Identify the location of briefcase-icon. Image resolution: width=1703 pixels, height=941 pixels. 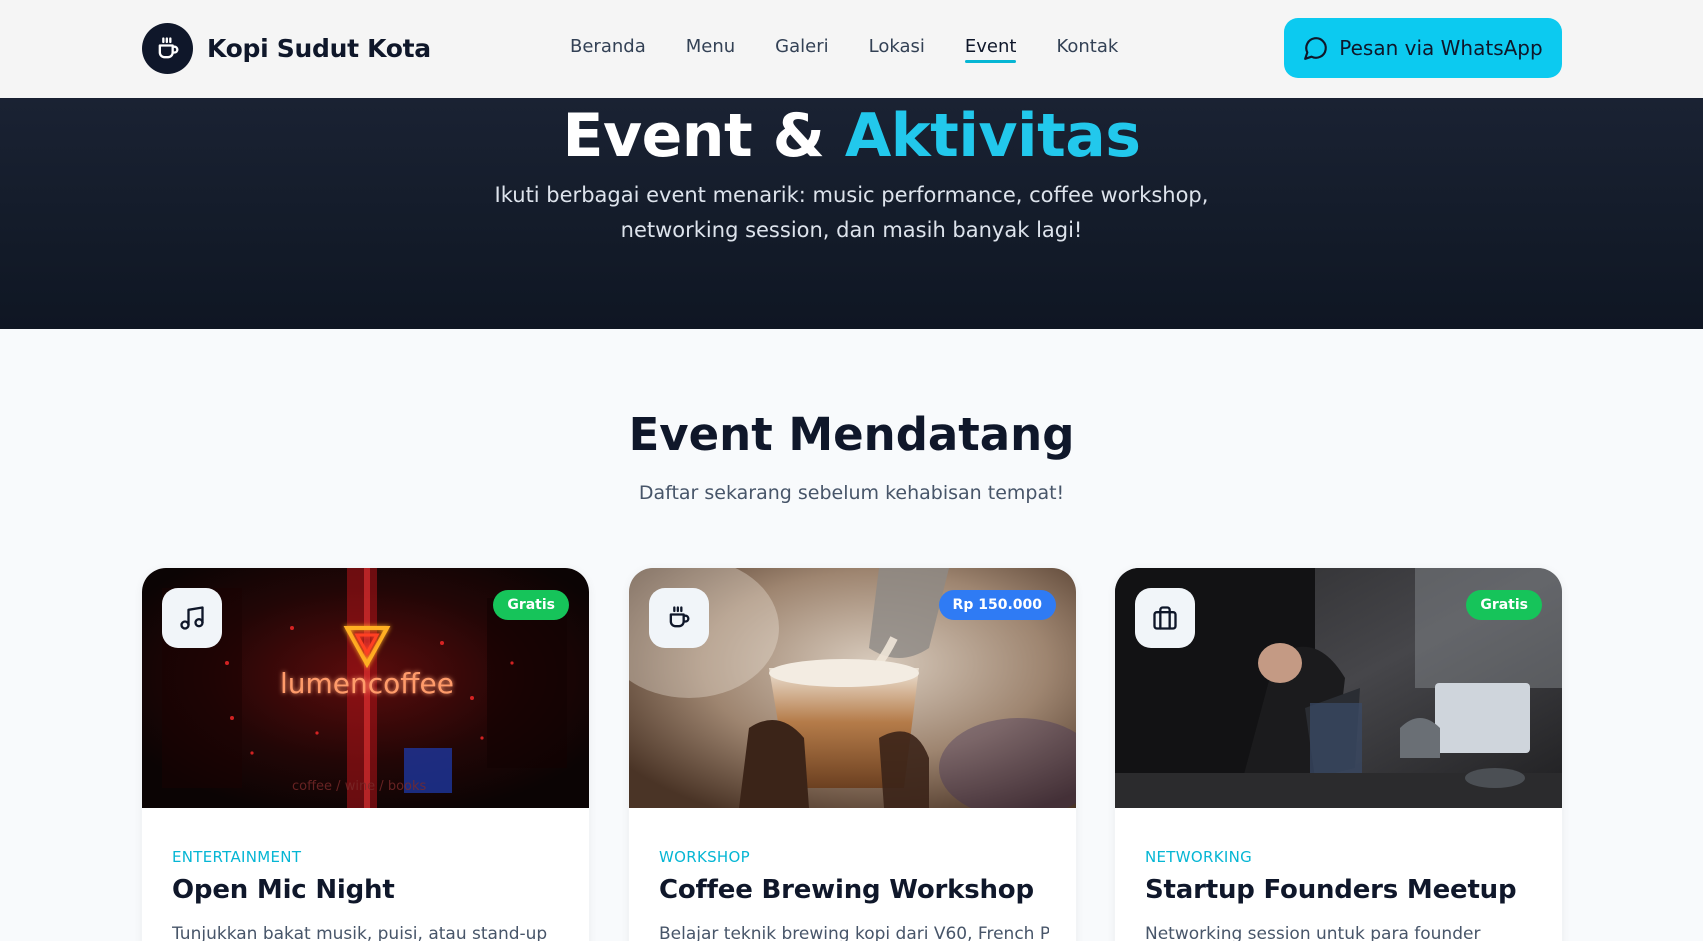
(1165, 618).